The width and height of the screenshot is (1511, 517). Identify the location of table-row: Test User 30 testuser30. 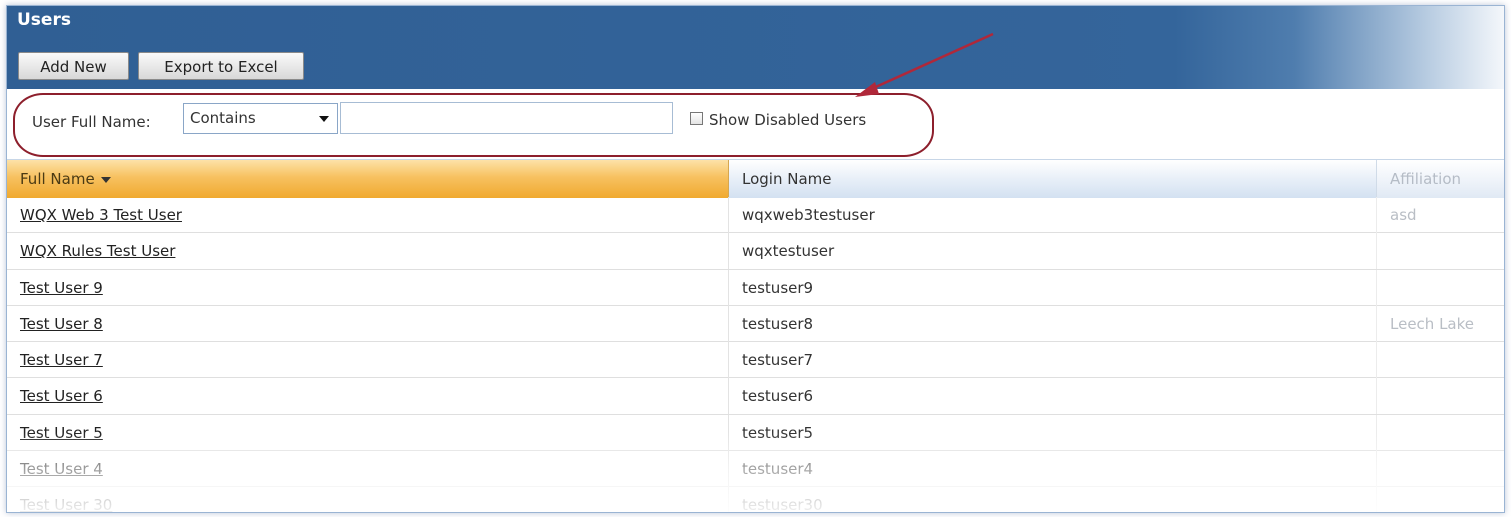
(755, 499).